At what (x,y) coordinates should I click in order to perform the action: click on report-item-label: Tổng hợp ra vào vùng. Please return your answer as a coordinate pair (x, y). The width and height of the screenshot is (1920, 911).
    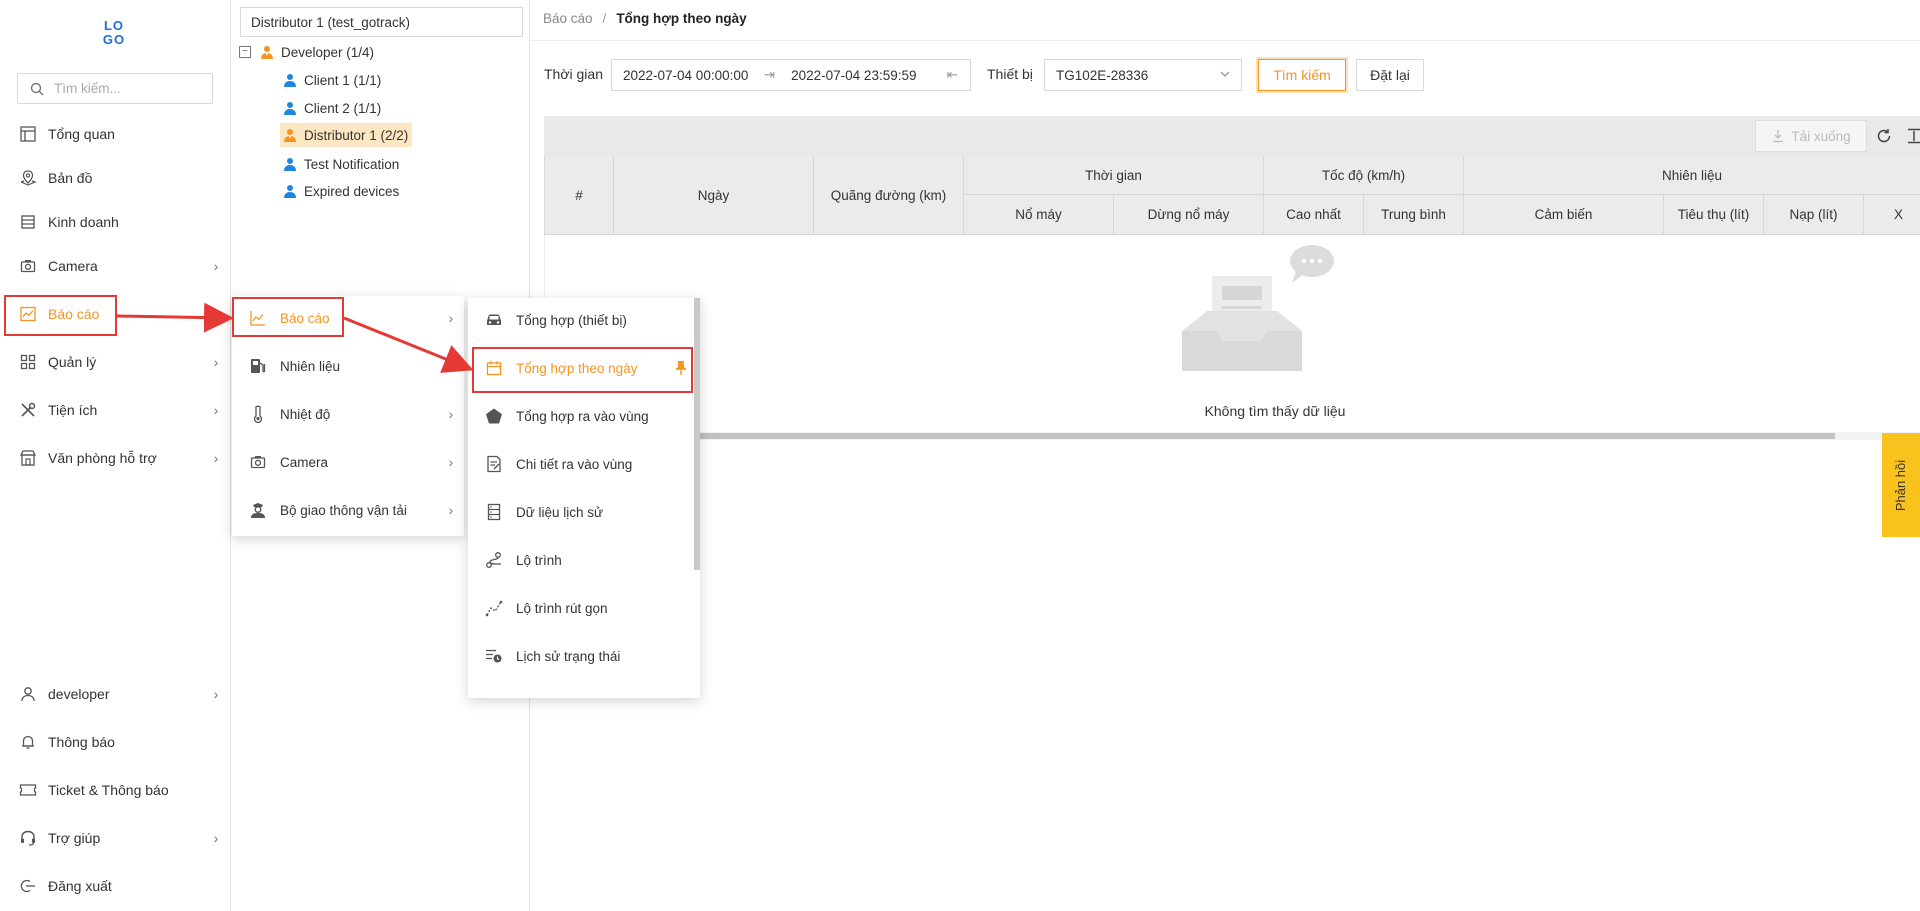
    Looking at the image, I should click on (582, 416).